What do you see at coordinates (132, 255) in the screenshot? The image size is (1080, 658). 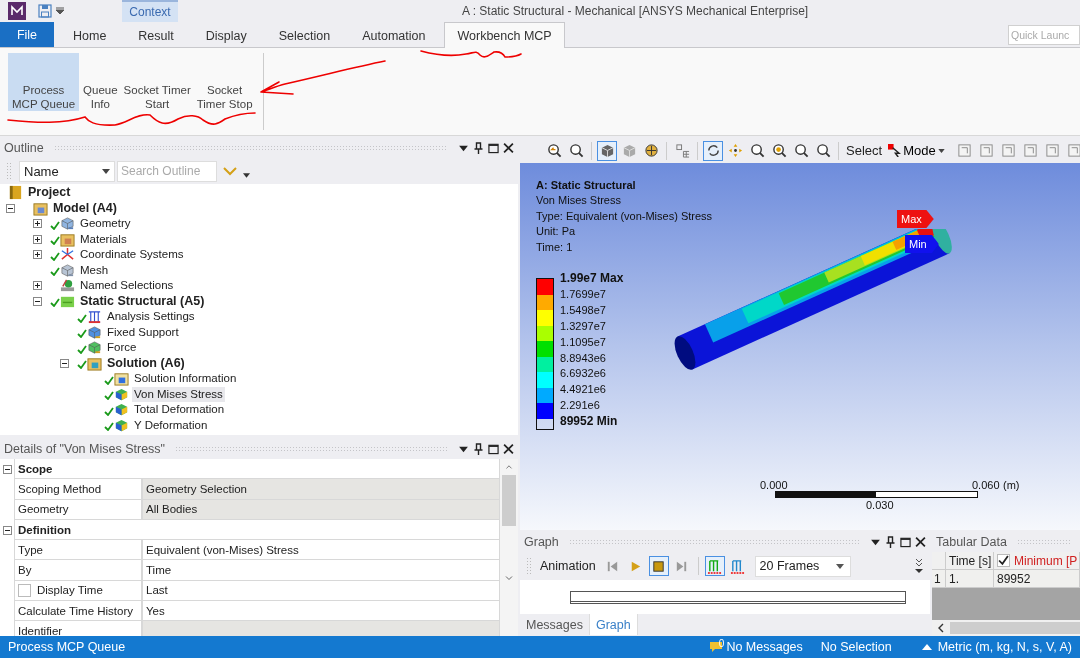 I see `tree-item: Coordinate Systems` at bounding box center [132, 255].